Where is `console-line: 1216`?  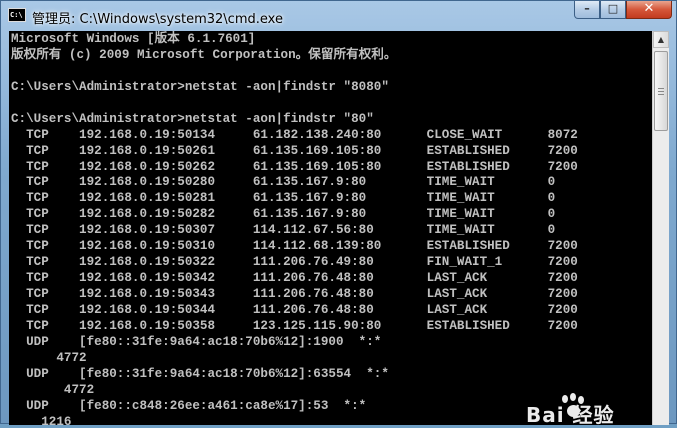
console-line: 1216 is located at coordinates (41, 420).